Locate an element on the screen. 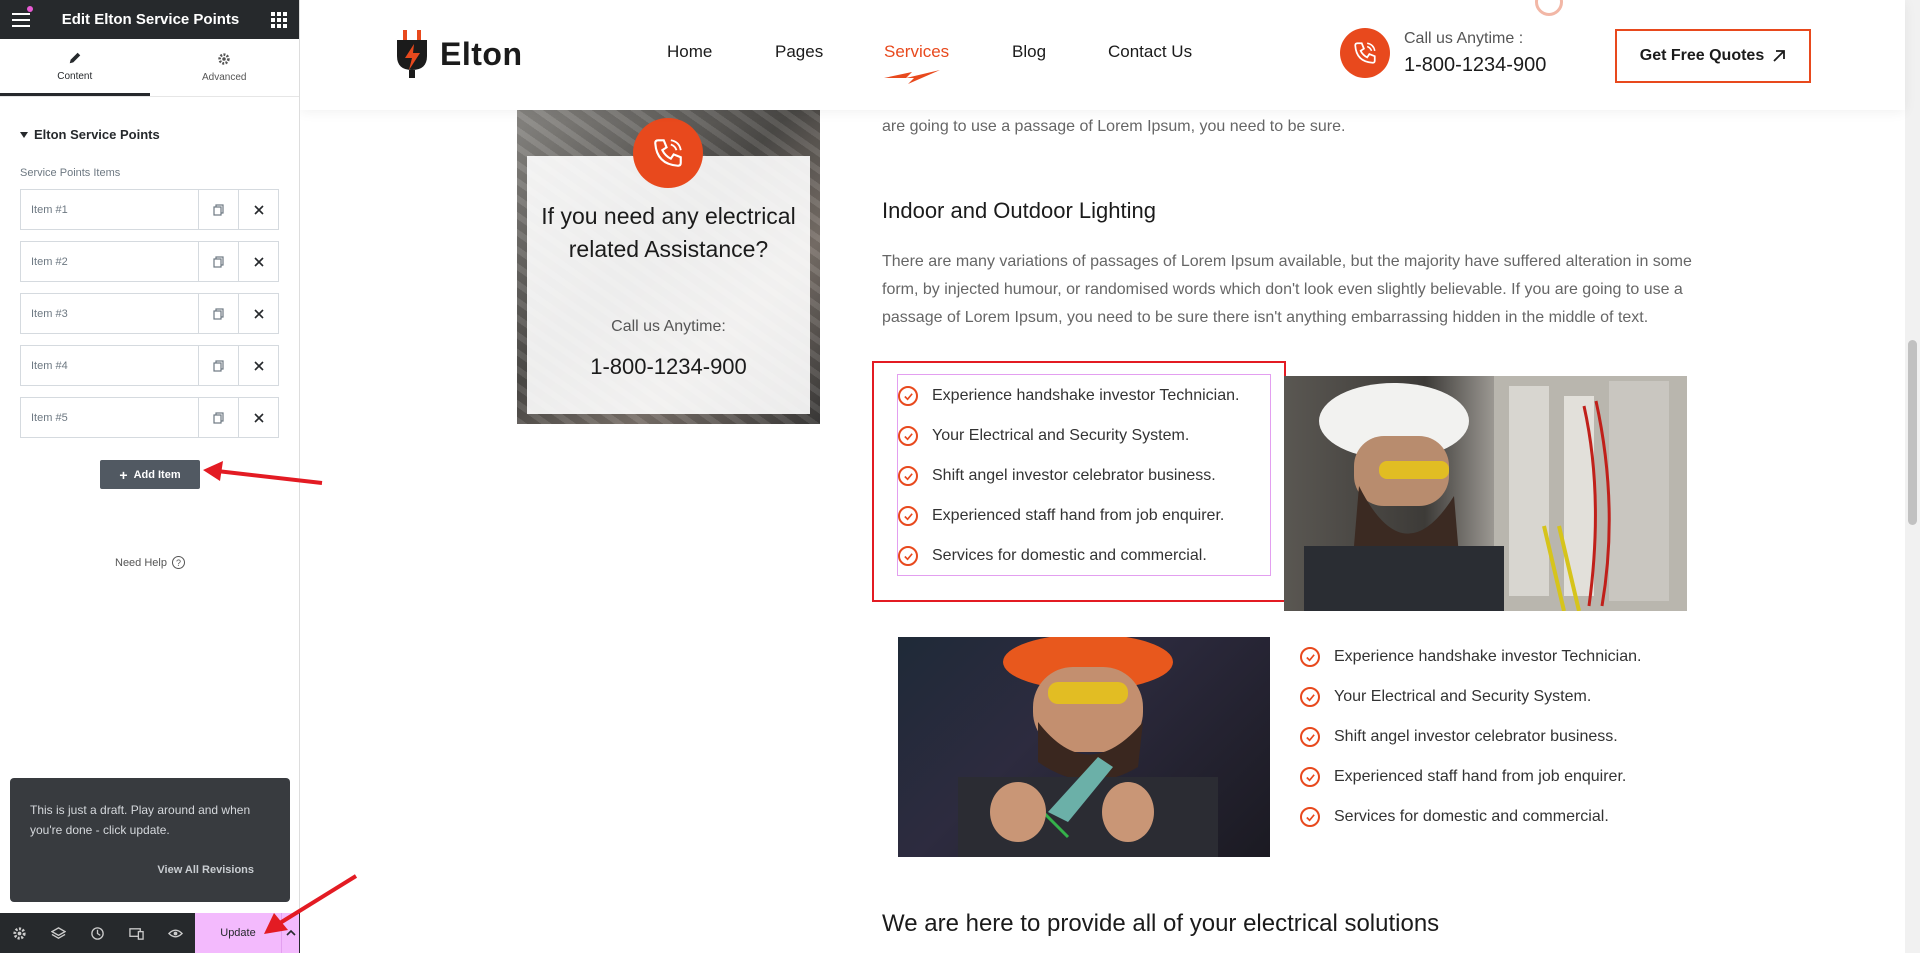 Image resolution: width=1920 pixels, height=953 pixels. header-call: Call us Anytime : 1-800-1234-900 is located at coordinates (1443, 53).